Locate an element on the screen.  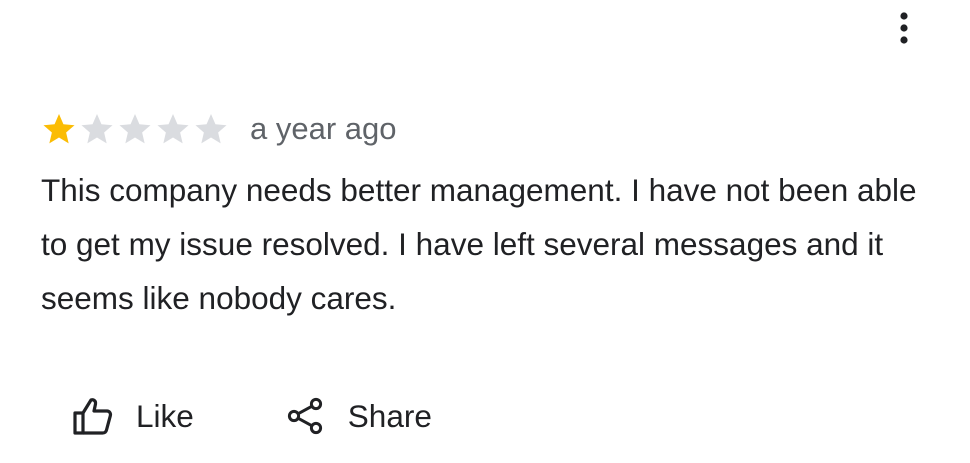
star-rating is located at coordinates (135, 129).